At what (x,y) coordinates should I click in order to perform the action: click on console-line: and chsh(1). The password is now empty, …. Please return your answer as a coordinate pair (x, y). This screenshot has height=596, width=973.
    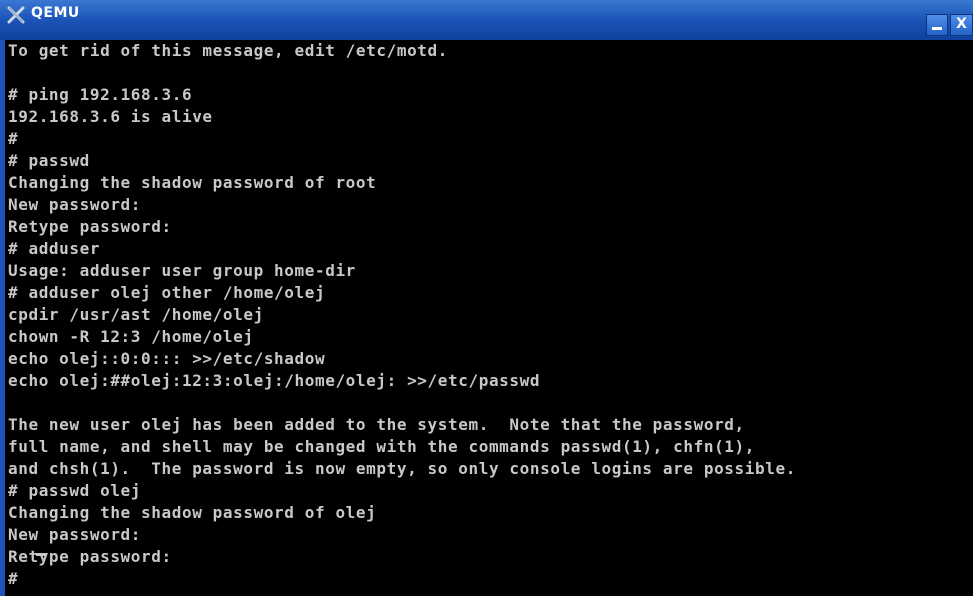
    Looking at the image, I should click on (402, 468).